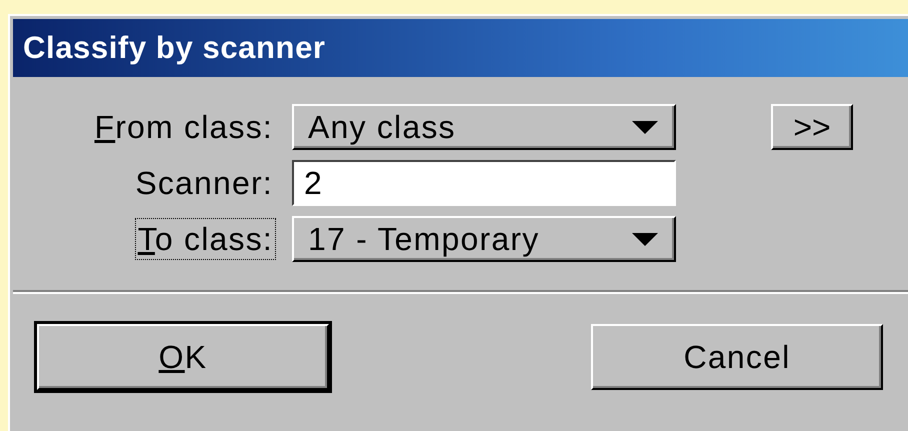 The height and width of the screenshot is (431, 908). I want to click on expand-button: >>, so click(812, 127).